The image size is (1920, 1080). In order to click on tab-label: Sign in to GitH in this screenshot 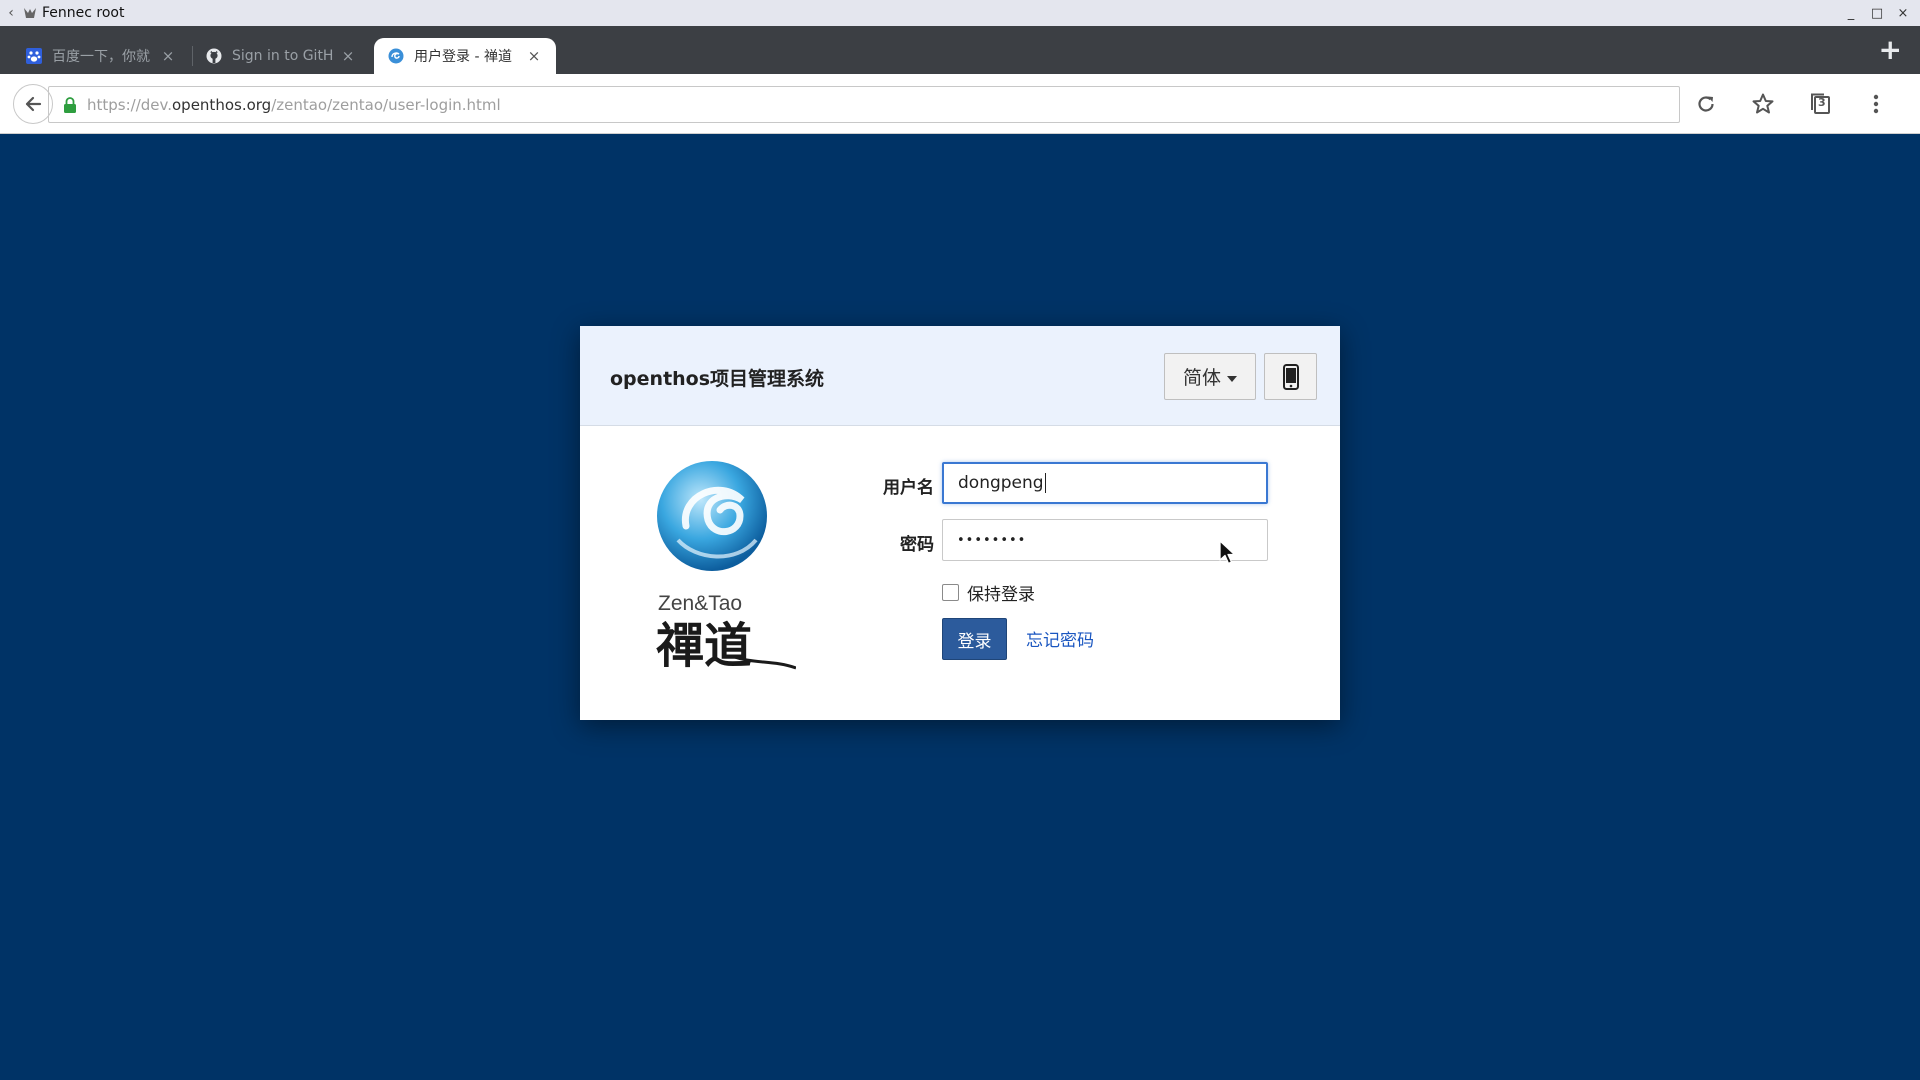, I will do `click(283, 56)`.